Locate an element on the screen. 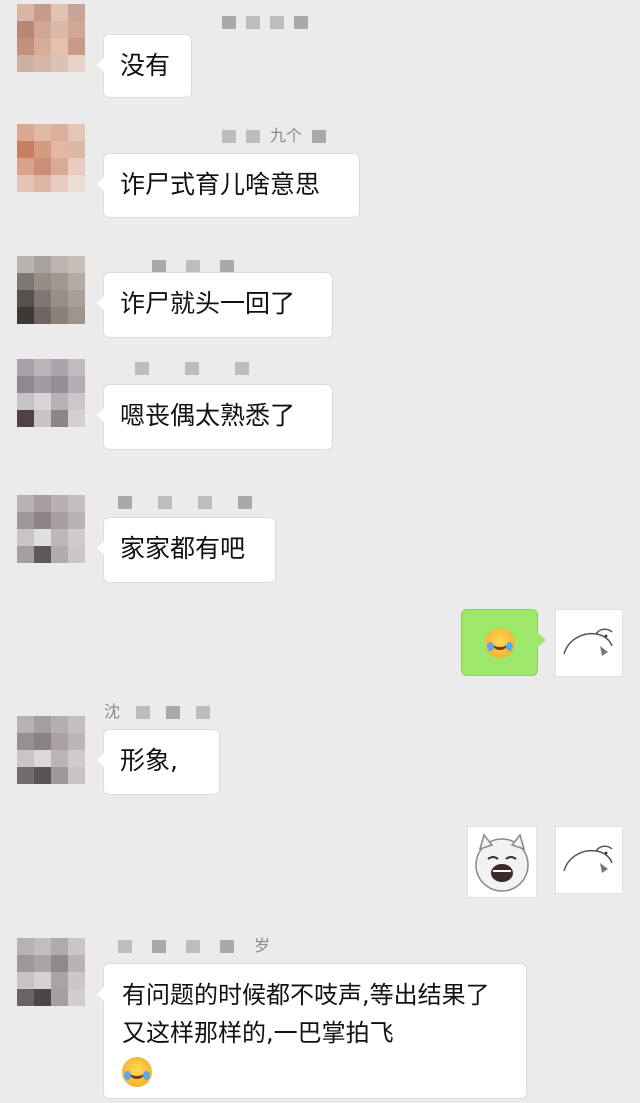  sender-nickname: 岁 is located at coordinates (194, 946).